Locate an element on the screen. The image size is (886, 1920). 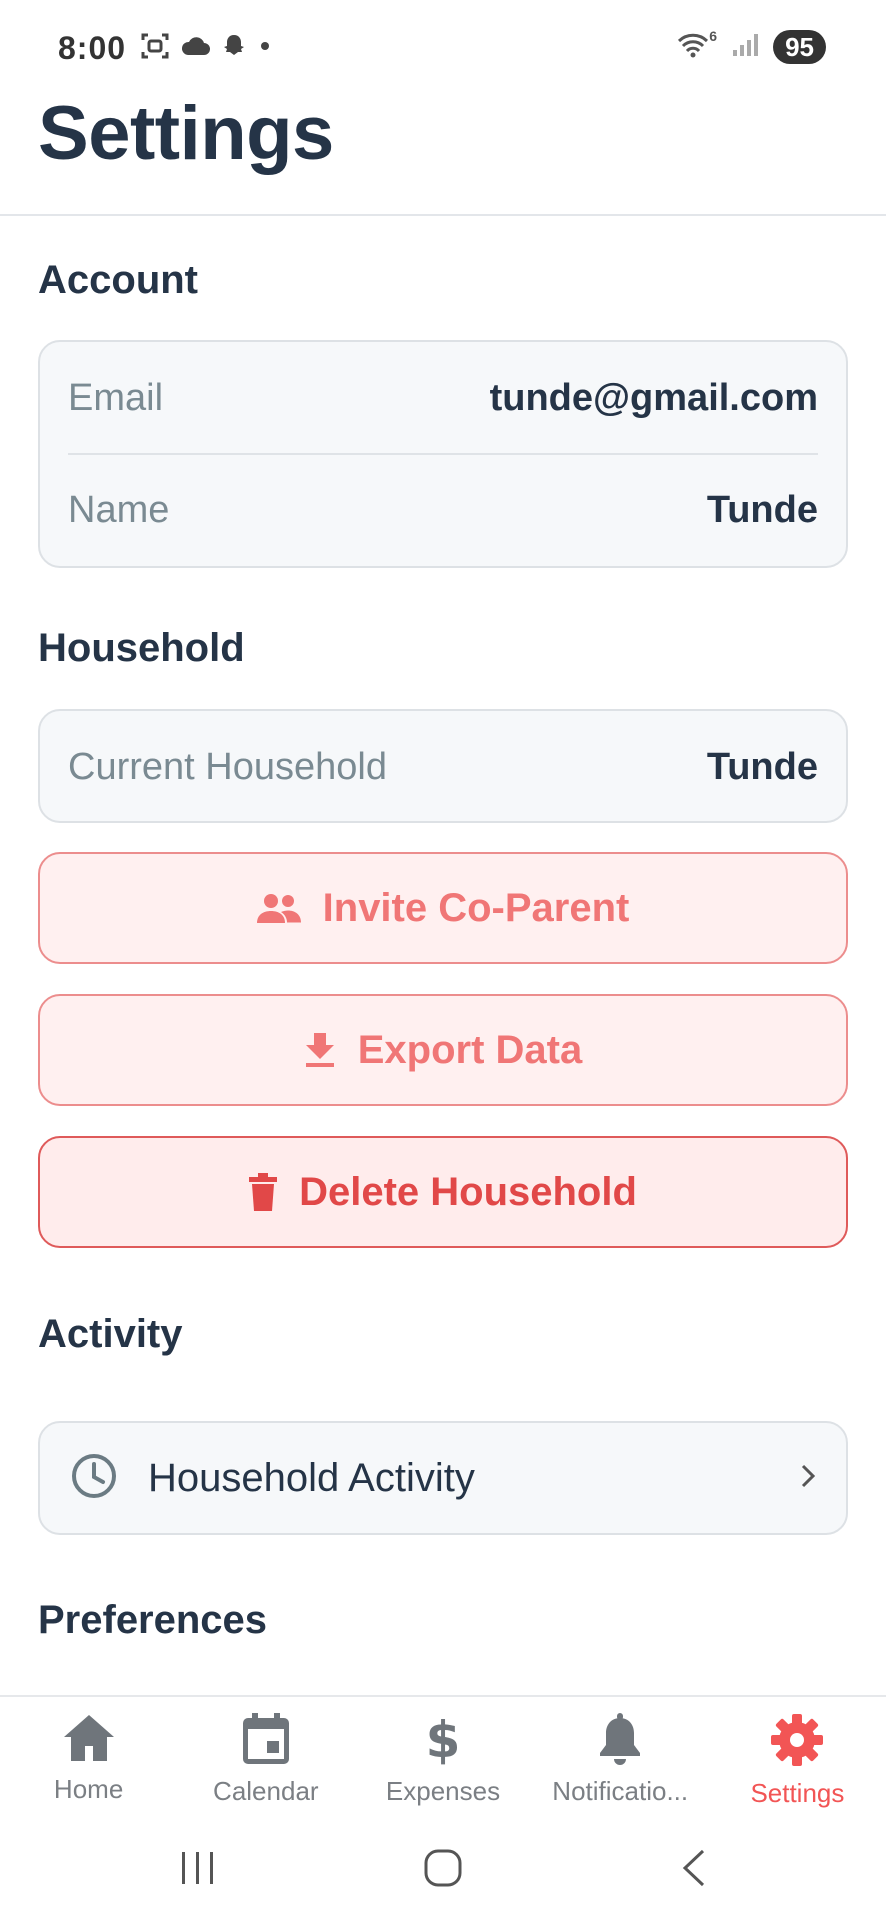
preferences-section-title: Preferences is located at coordinates (153, 1620).